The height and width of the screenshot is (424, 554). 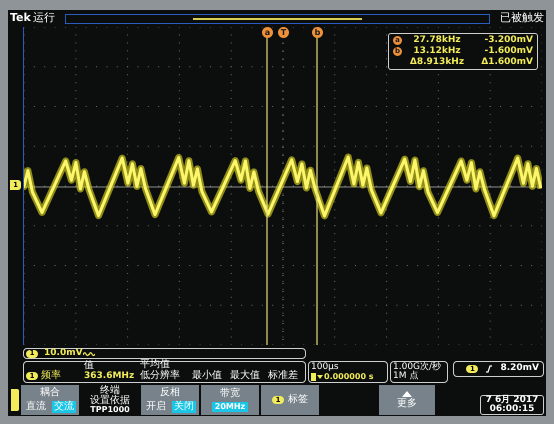 What do you see at coordinates (406, 376) in the screenshot?
I see `record-length: 1M 点` at bounding box center [406, 376].